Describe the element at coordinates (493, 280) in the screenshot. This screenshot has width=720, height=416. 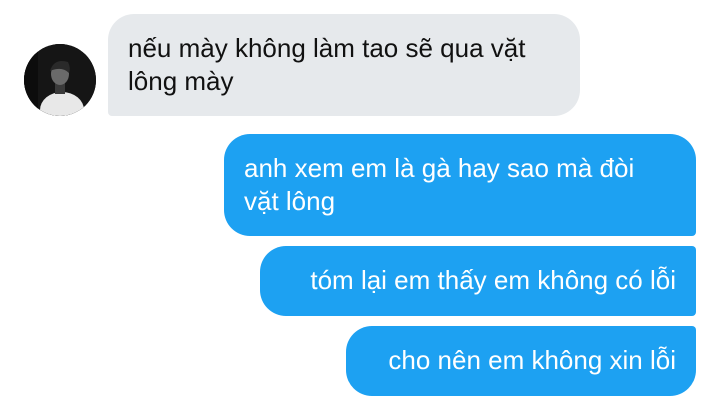
I see `message-text: tóm lại em thấy em không có lỗi` at that location.